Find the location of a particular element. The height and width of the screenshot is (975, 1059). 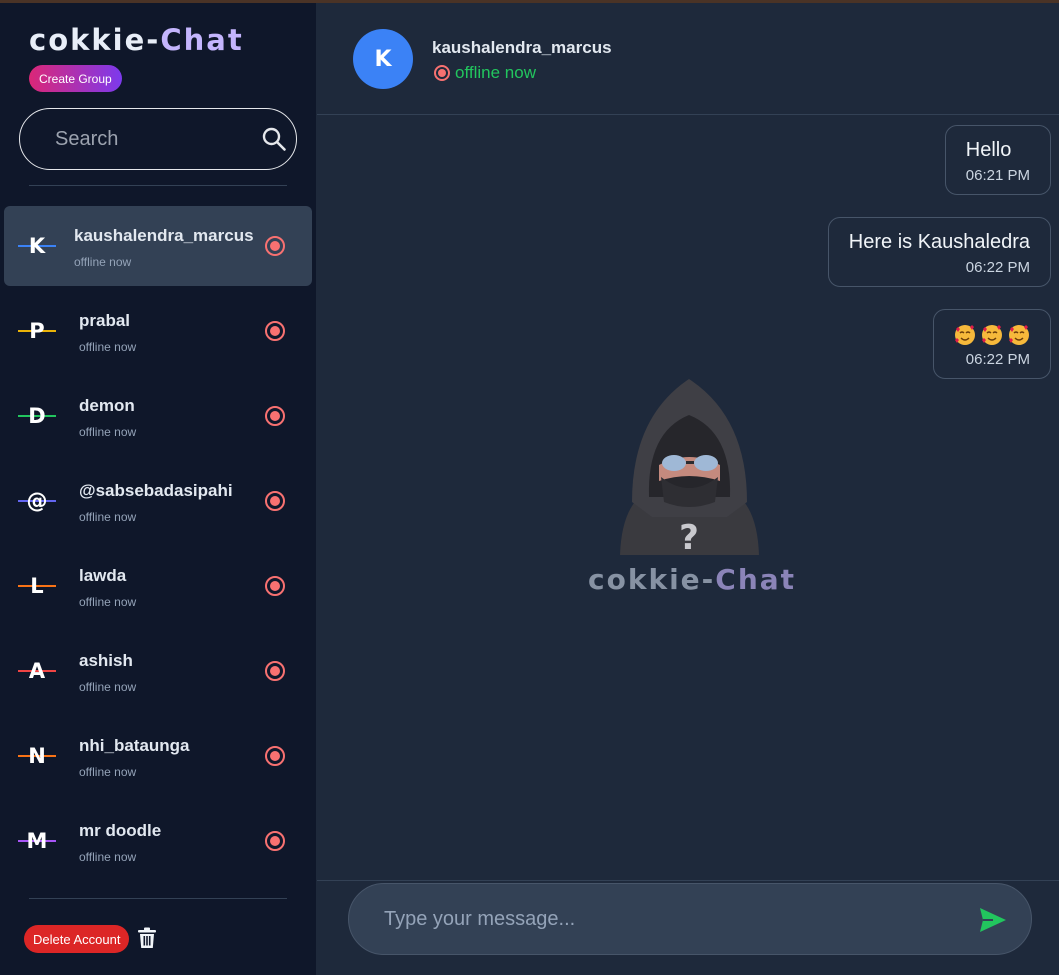

avatar: M is located at coordinates (37, 841).